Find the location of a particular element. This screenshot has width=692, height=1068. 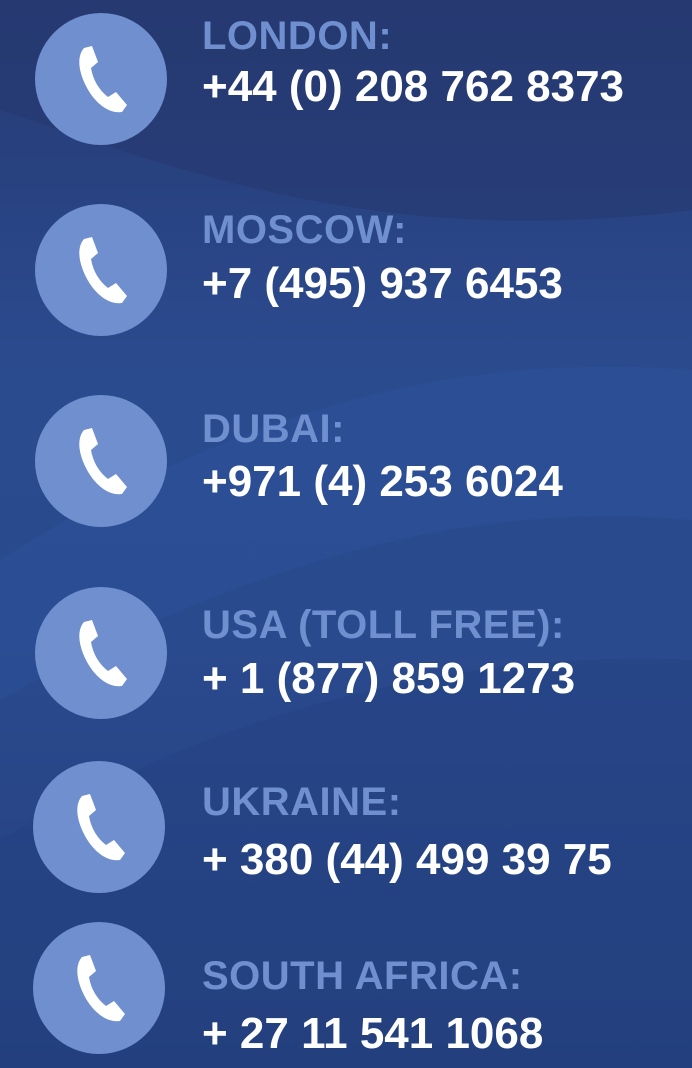

phone-button-usa is located at coordinates (101, 653).